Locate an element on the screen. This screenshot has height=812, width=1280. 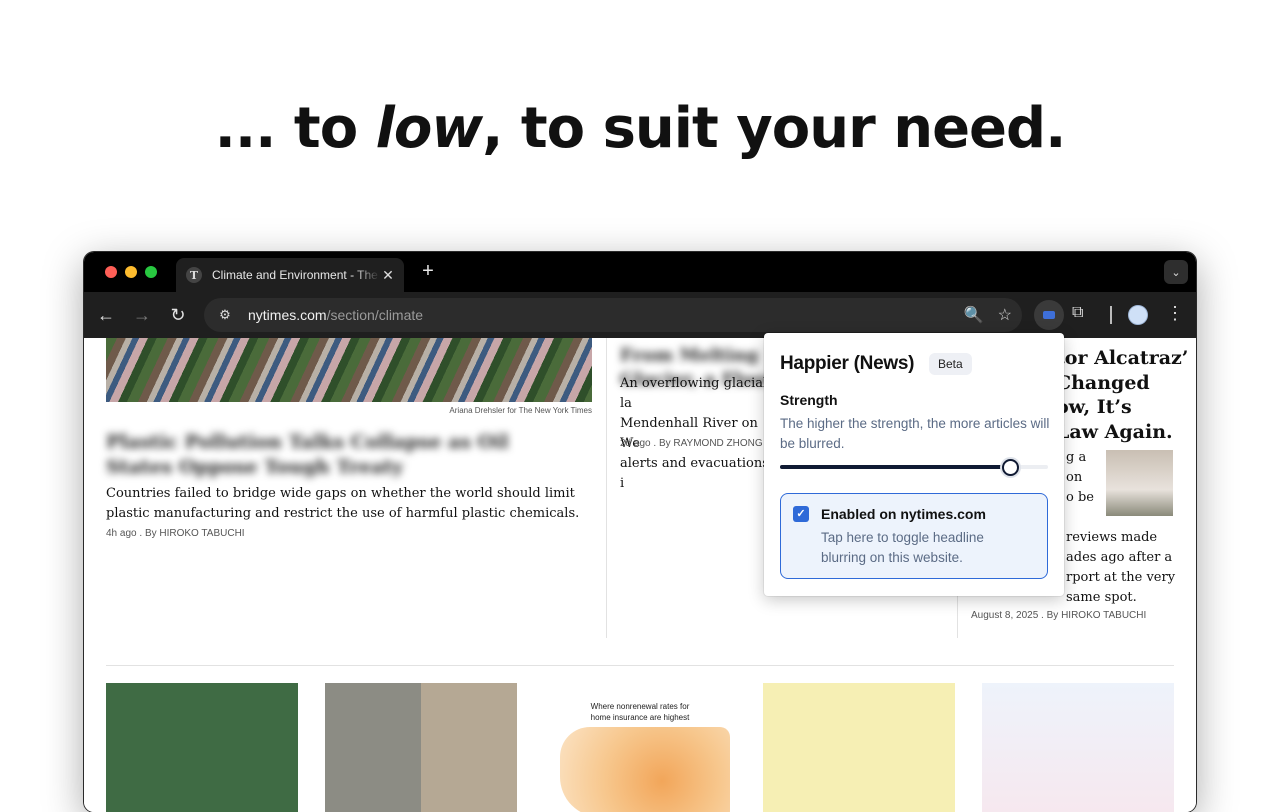
site-settings-icon: ⚙ is located at coordinates (225, 315).